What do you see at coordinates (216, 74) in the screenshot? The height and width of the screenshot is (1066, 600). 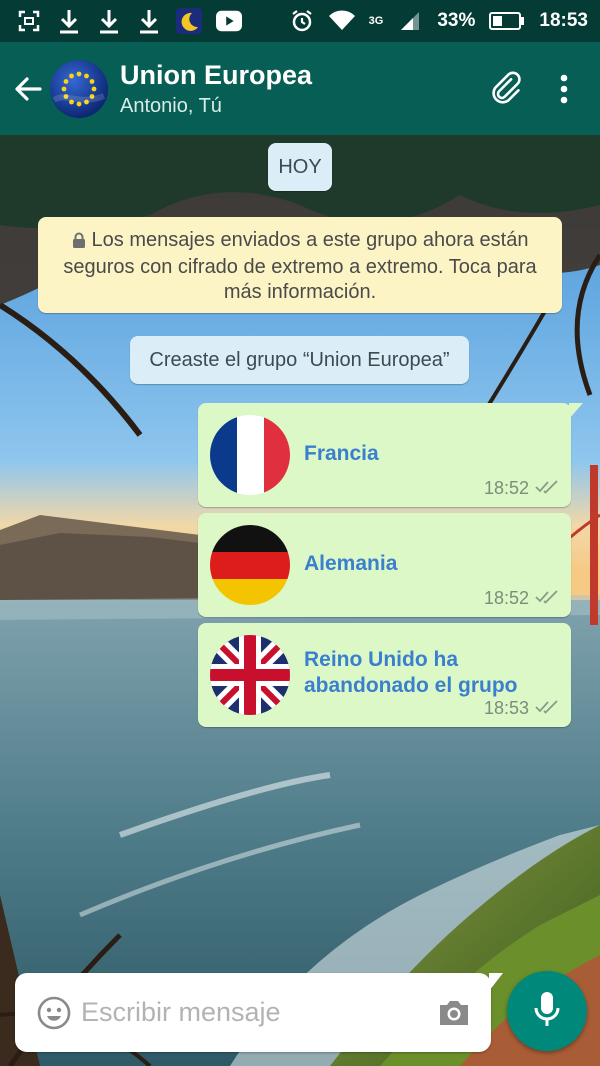 I see `chat-title: Union Europea` at bounding box center [216, 74].